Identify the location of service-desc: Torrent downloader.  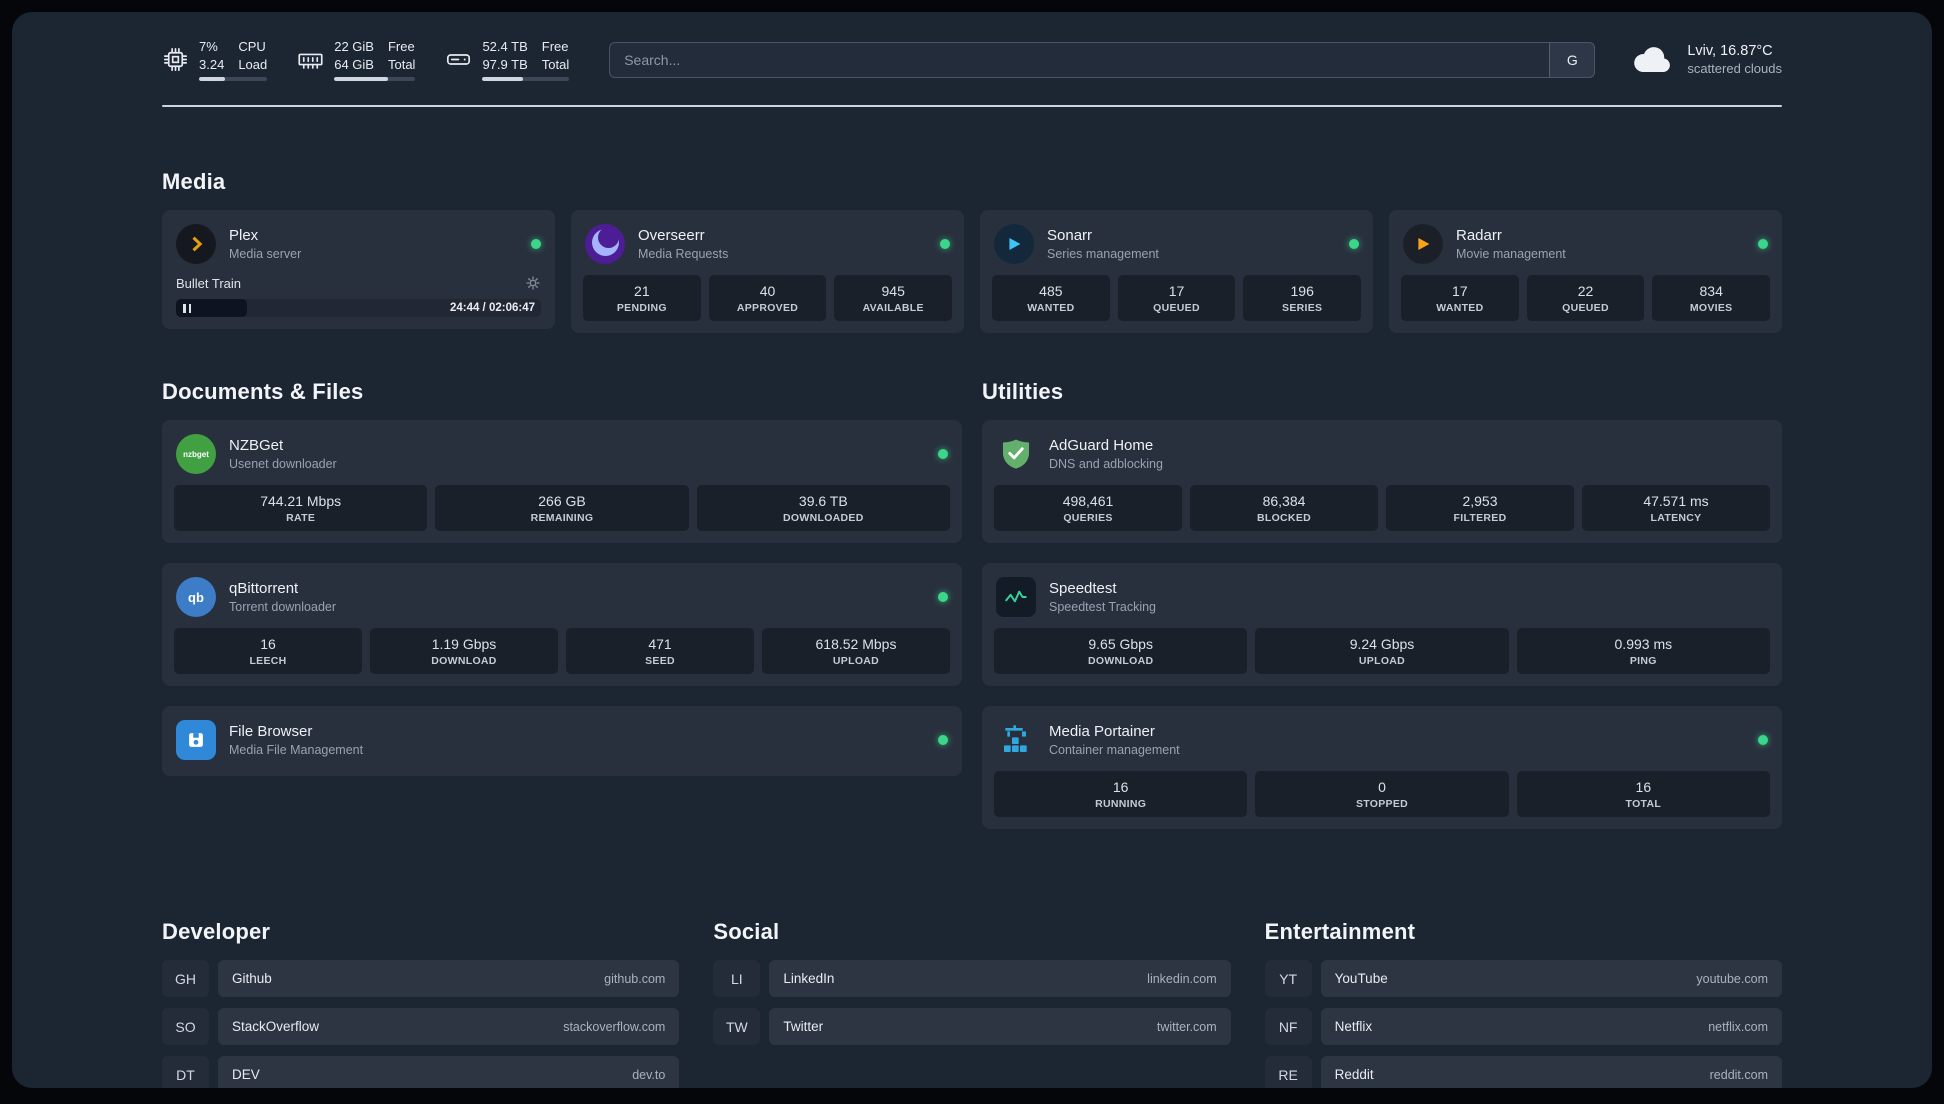
(283, 607).